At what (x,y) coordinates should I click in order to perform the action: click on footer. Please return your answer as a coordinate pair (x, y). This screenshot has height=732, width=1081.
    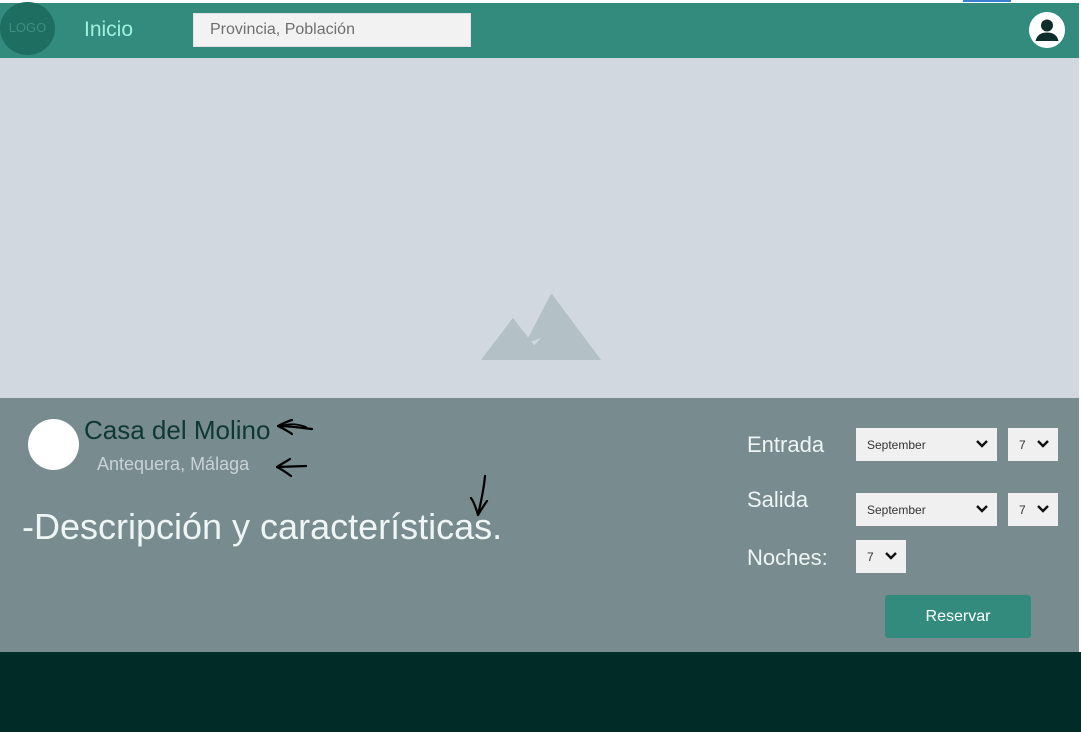
    Looking at the image, I should click on (540, 692).